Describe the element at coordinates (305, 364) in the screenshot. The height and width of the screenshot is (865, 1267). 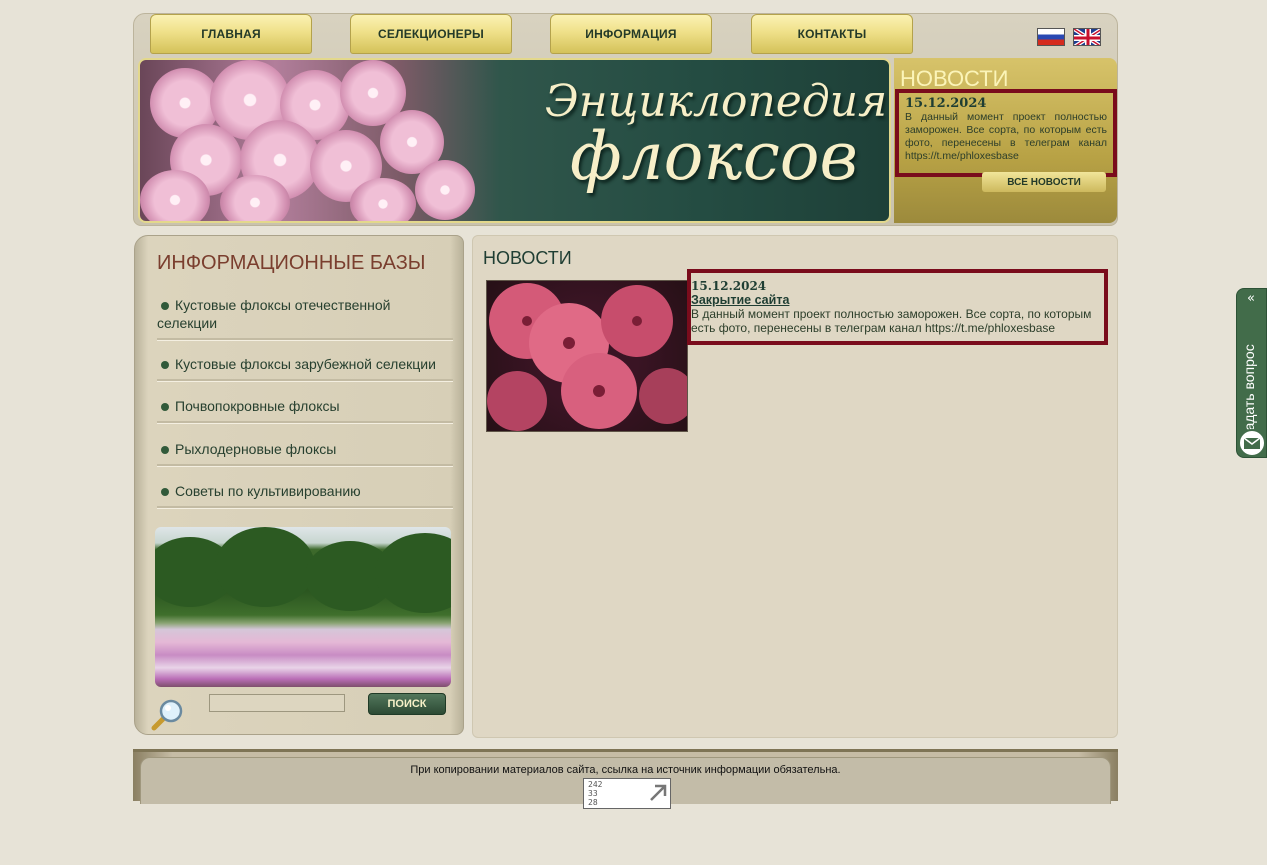
I see `sidebar-item-label: Кустовые флоксы зарубежной селекции` at that location.